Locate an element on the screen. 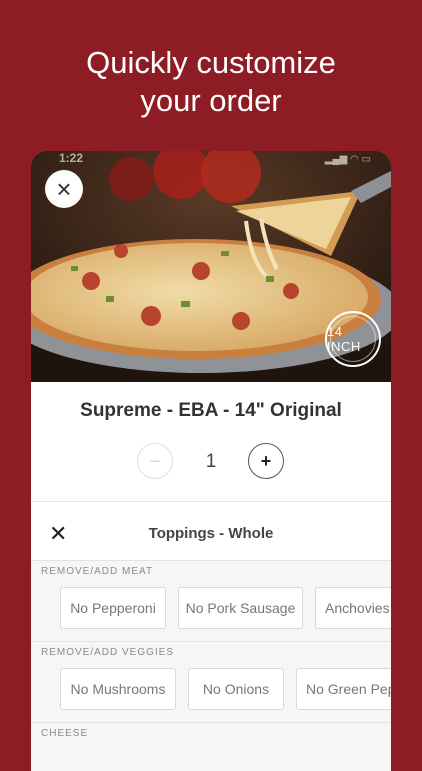 Image resolution: width=422 pixels, height=771 pixels. section-label-veggies: REMOVE/ADD VEGGIES is located at coordinates (108, 652).